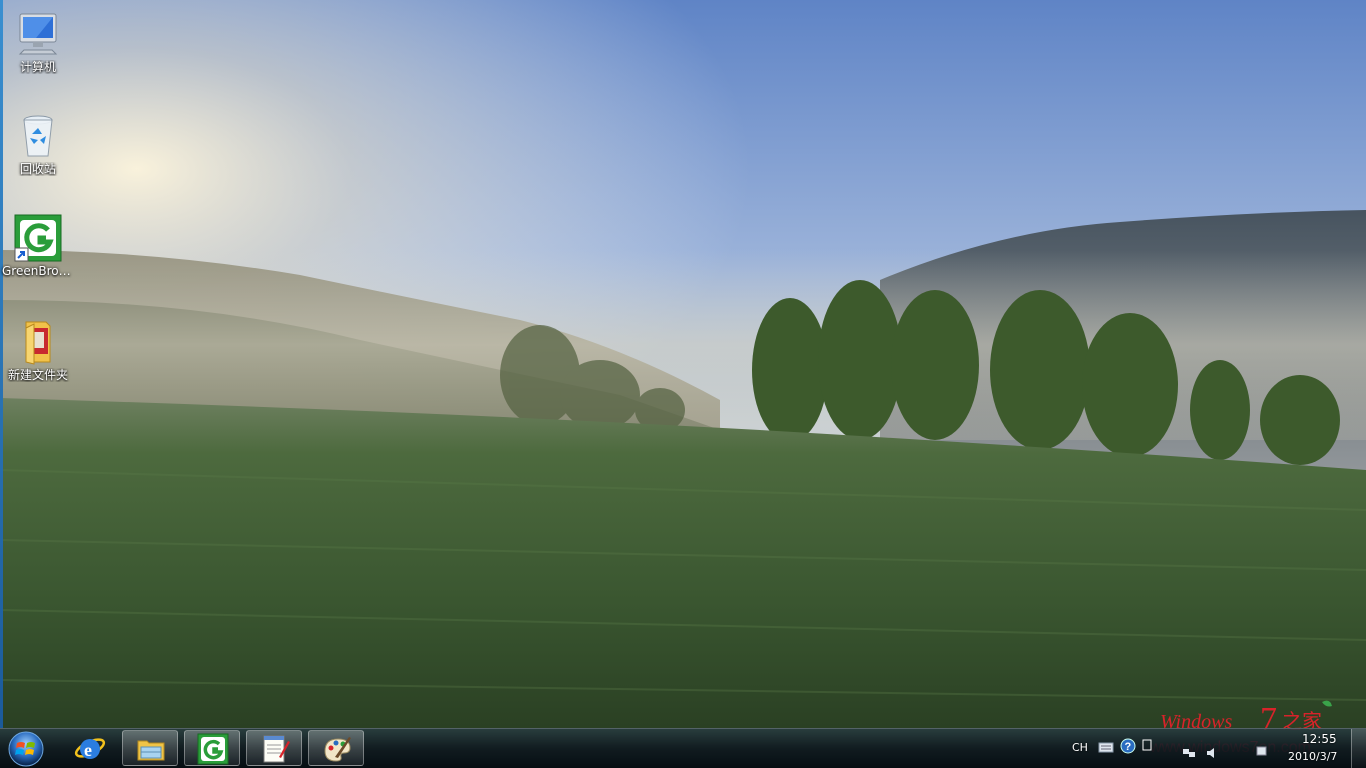  I want to click on windows-start-orb-icon, so click(26, 749).